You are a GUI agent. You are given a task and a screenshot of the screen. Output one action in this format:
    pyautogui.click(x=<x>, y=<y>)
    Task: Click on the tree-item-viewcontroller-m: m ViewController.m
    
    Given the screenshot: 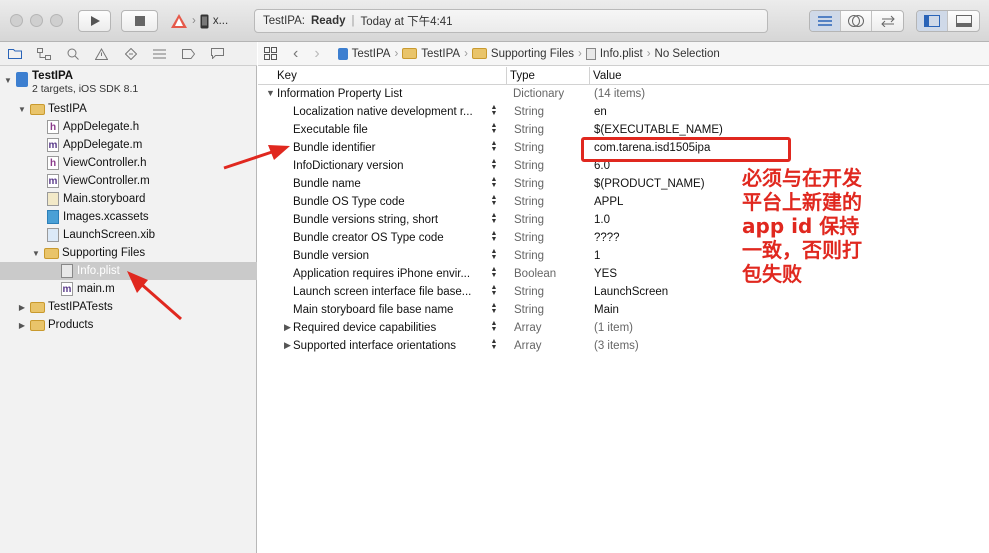 What is the action you would take?
    pyautogui.click(x=128, y=181)
    